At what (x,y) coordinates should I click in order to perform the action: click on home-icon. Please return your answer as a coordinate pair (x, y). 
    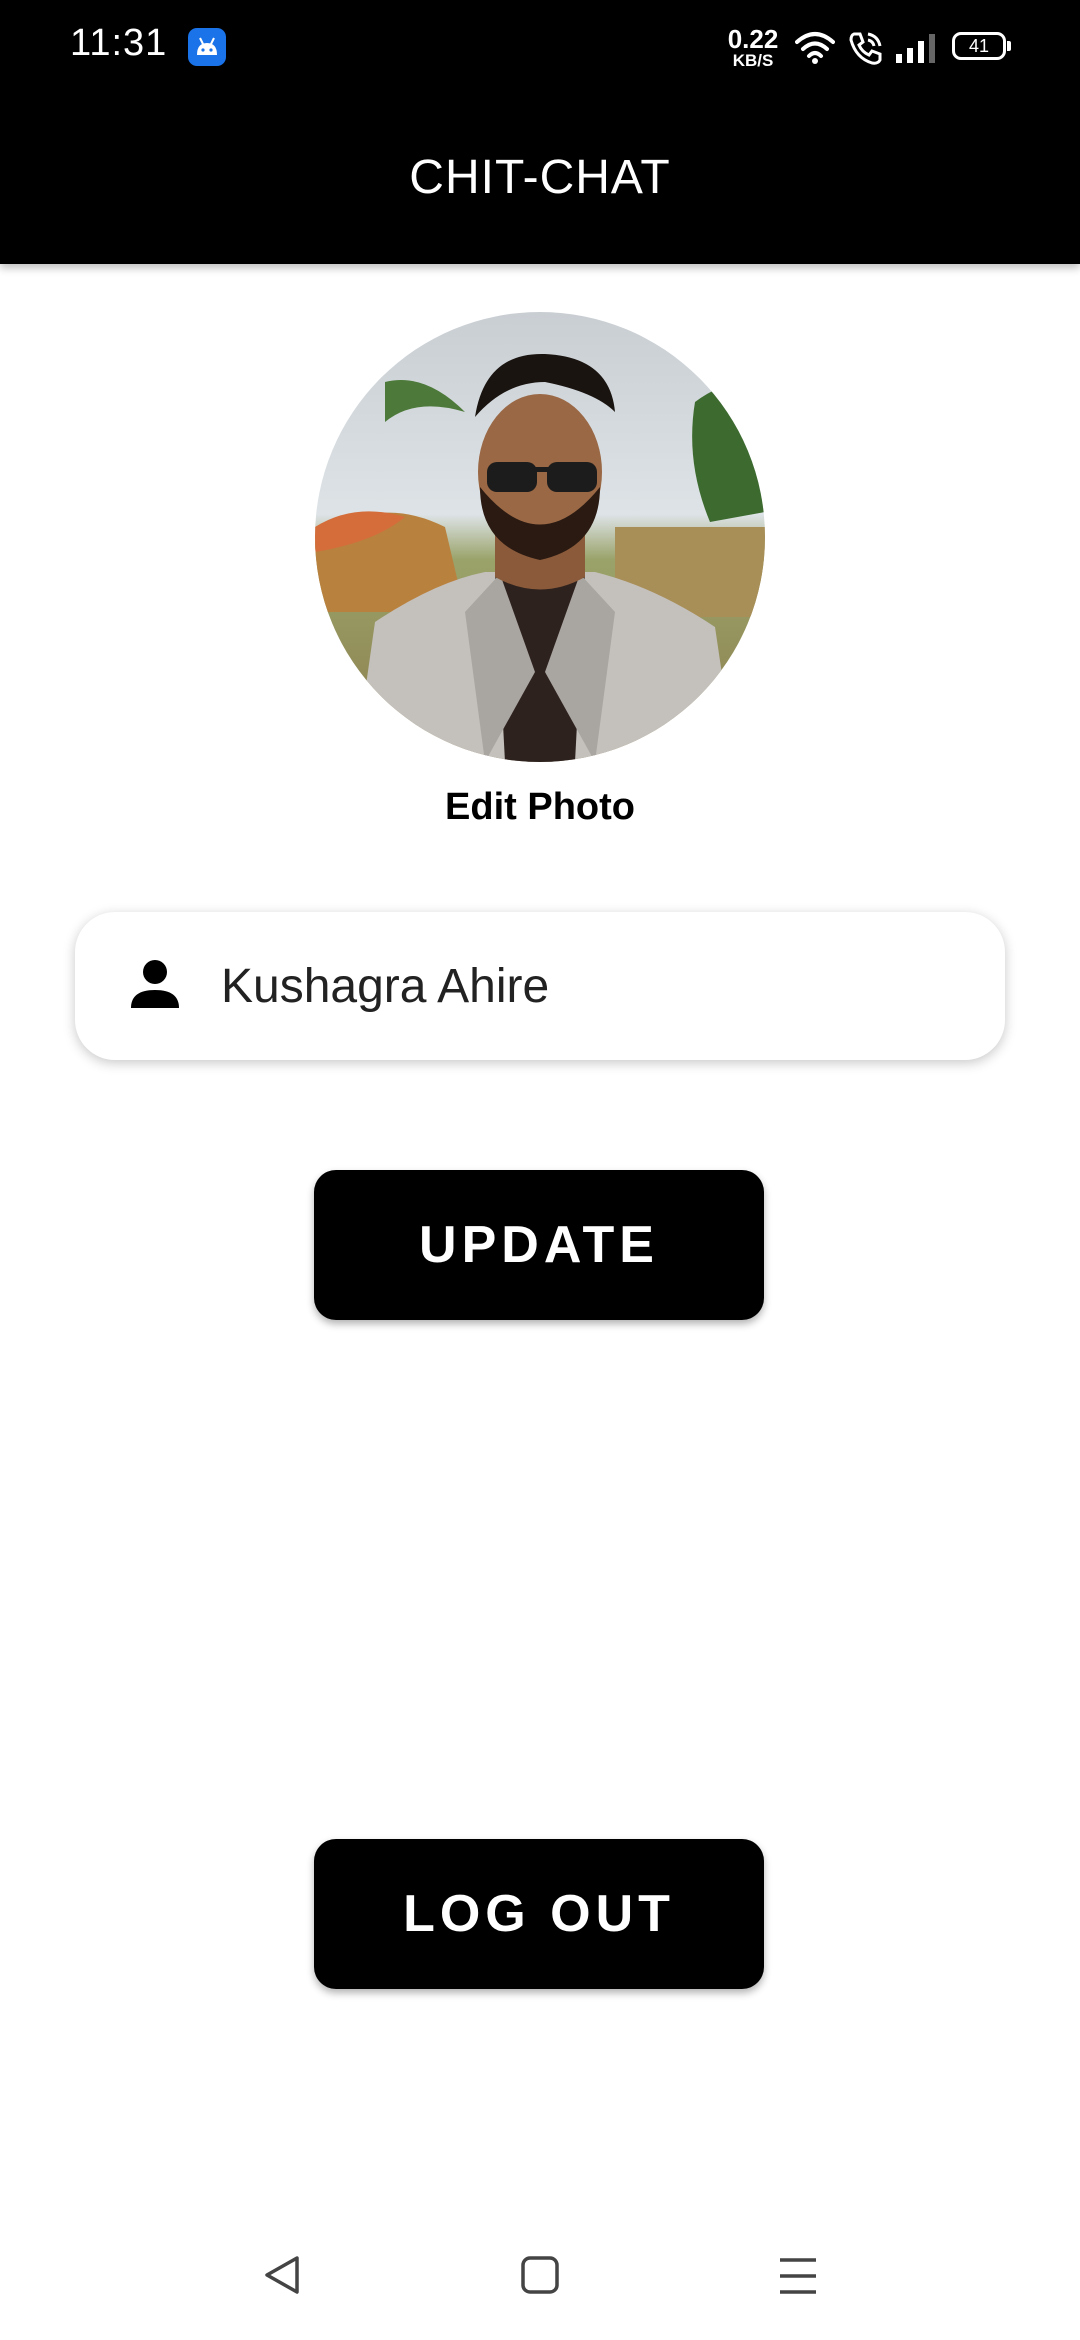
    Looking at the image, I should click on (540, 2277).